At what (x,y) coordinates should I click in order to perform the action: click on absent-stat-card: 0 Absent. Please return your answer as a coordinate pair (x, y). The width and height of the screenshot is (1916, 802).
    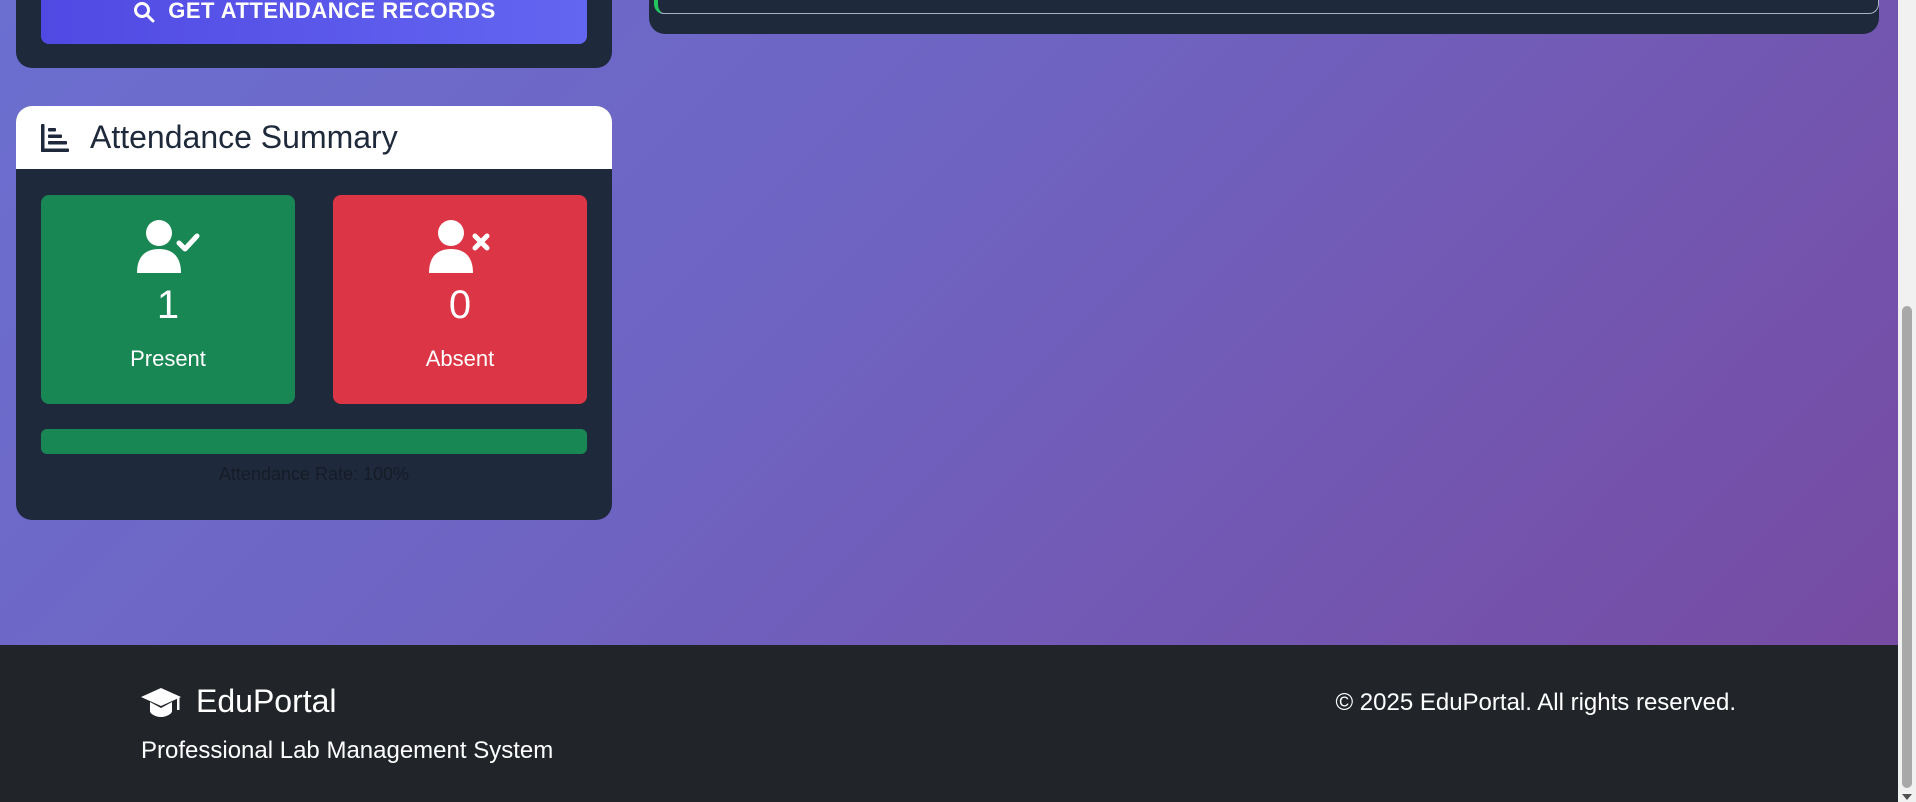
    Looking at the image, I should click on (460, 299).